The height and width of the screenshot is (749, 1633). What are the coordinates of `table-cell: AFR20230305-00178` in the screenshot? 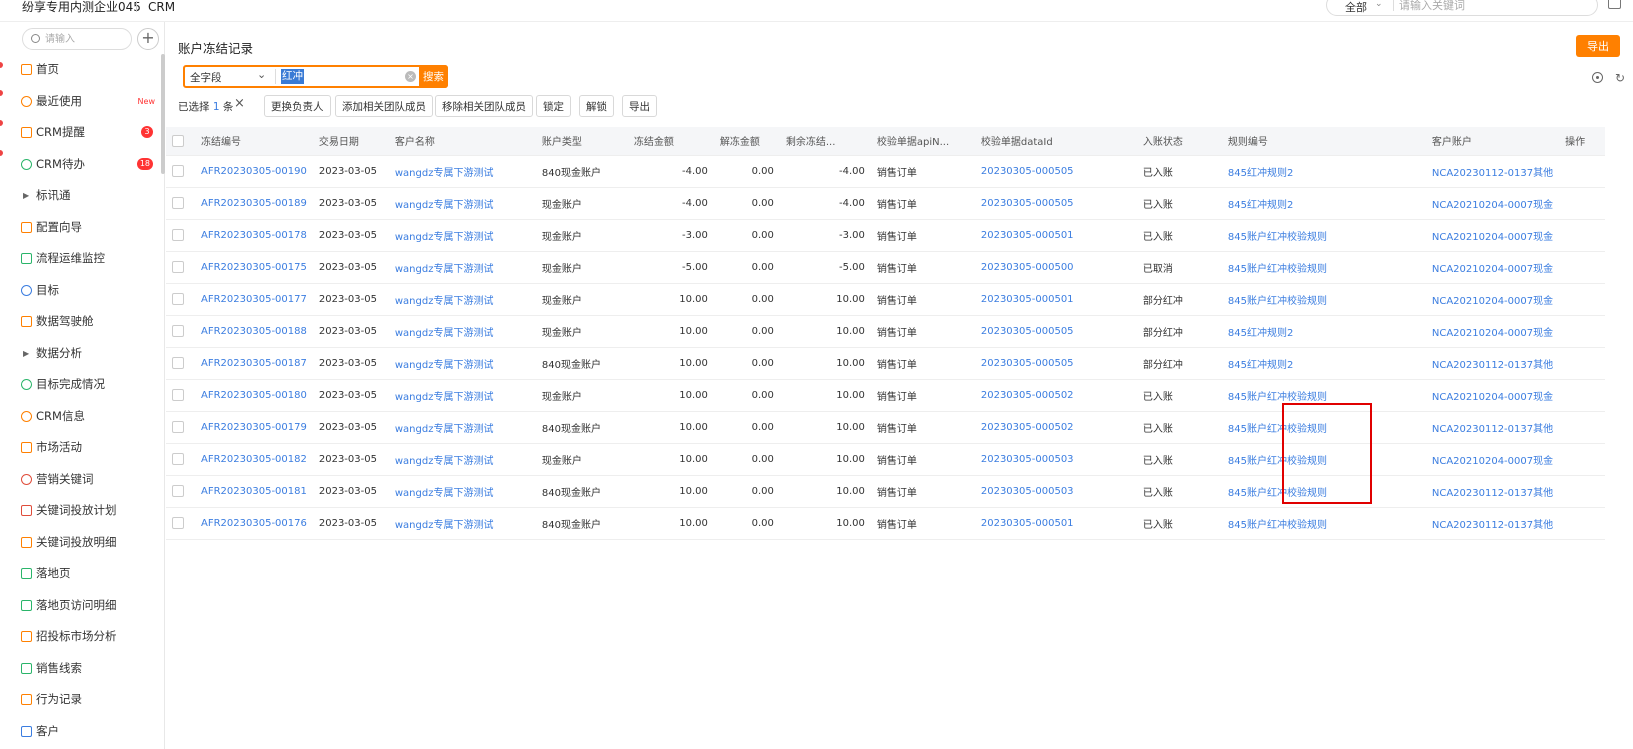 It's located at (254, 235).